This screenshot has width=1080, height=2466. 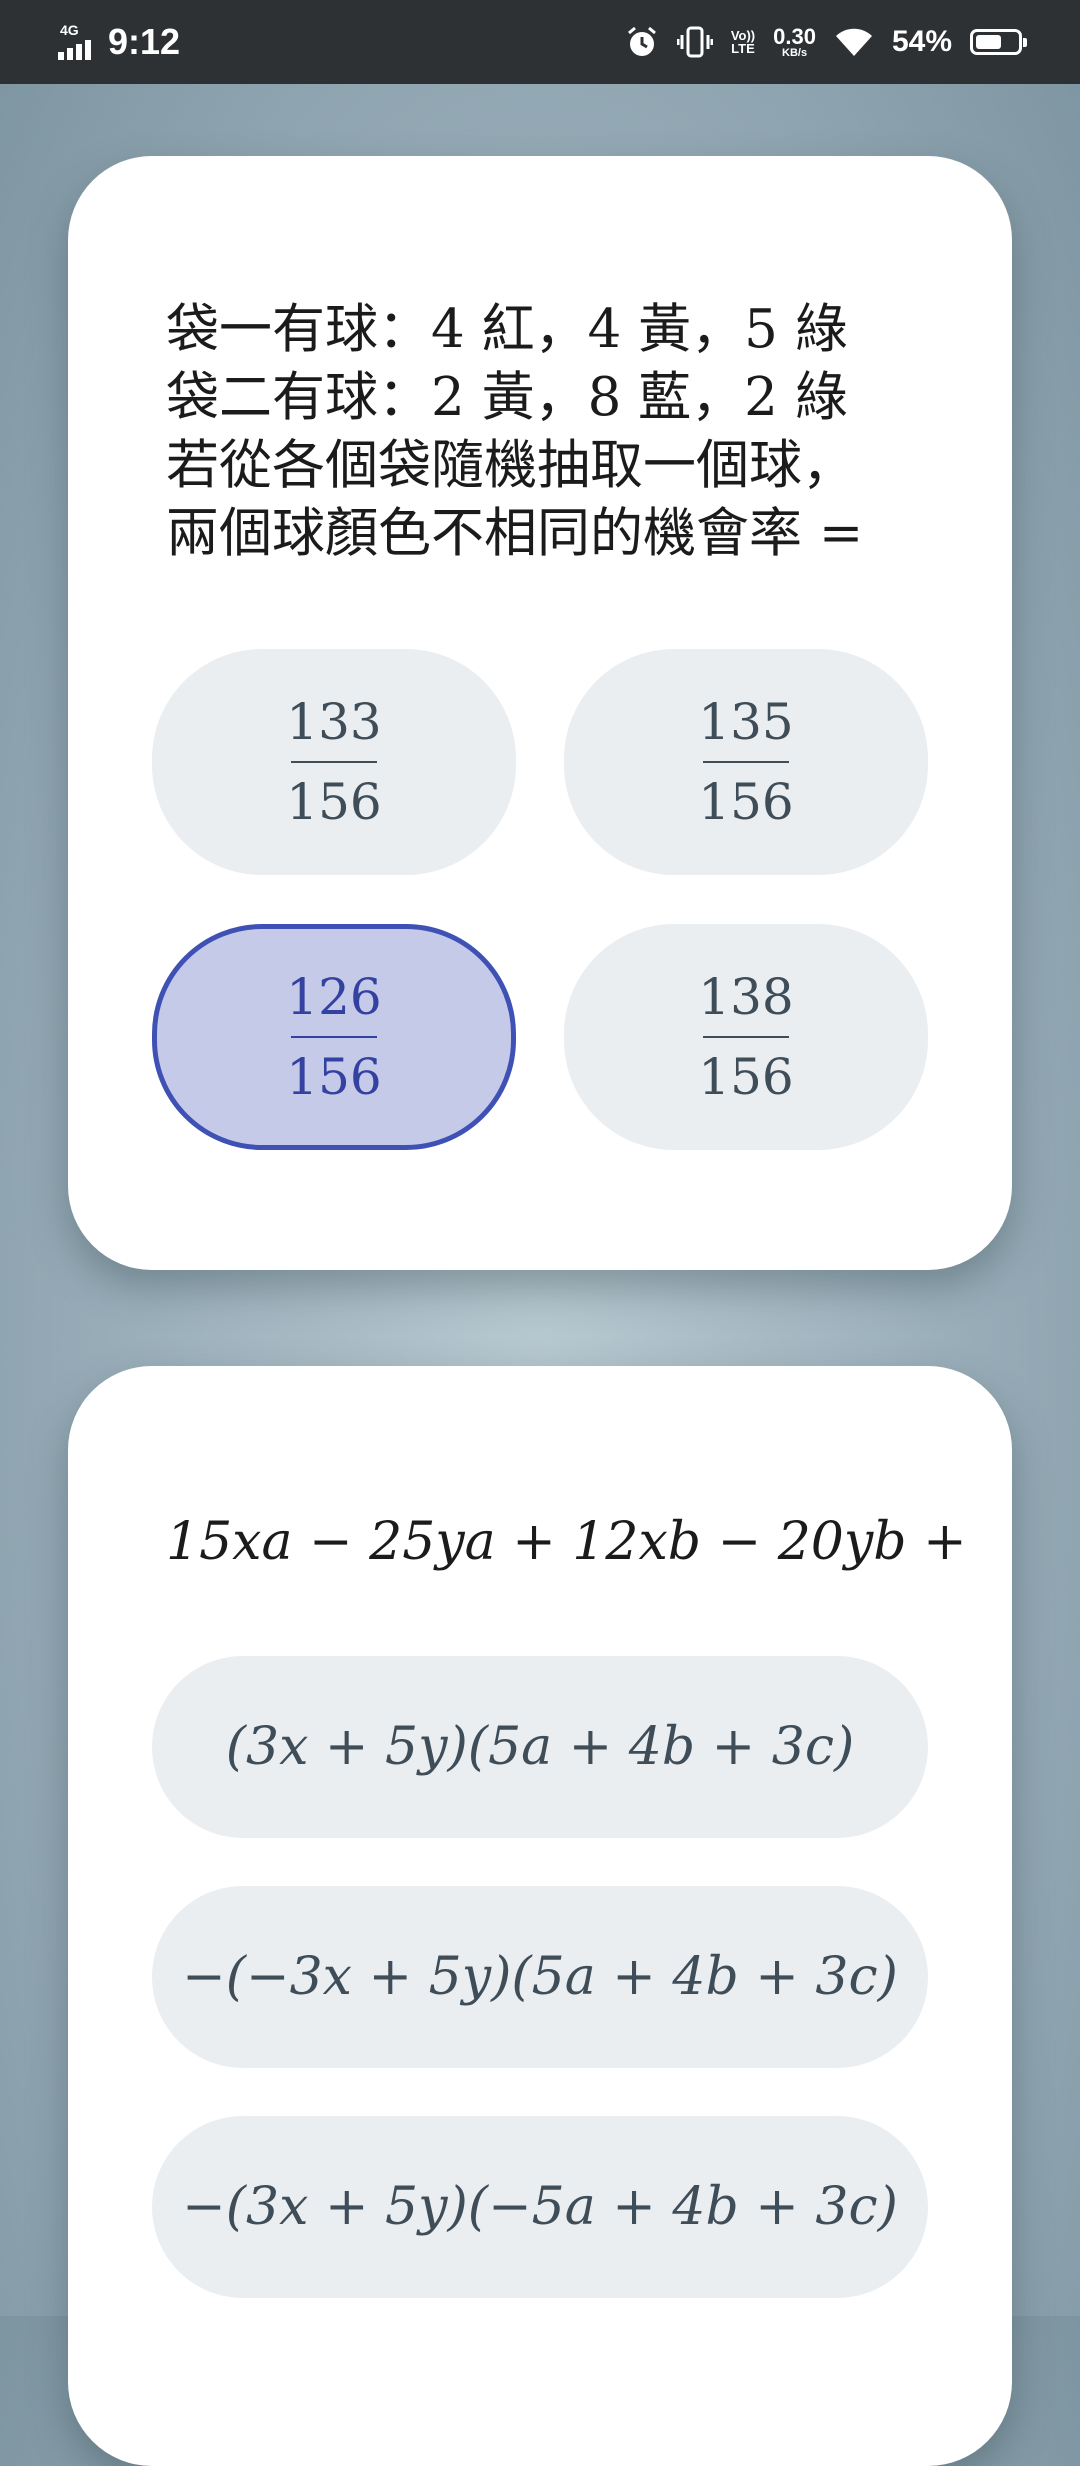 What do you see at coordinates (540, 1747) in the screenshot?
I see `answer-option-1: (3x + 5y)(5a + 4b + 3c)` at bounding box center [540, 1747].